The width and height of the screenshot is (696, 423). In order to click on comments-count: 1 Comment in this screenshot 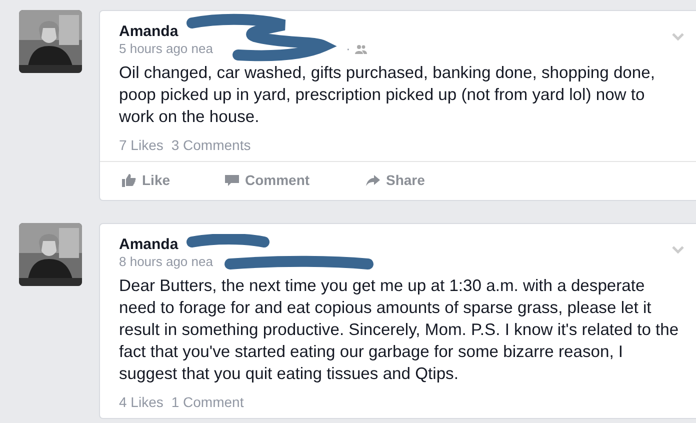, I will do `click(207, 402)`.